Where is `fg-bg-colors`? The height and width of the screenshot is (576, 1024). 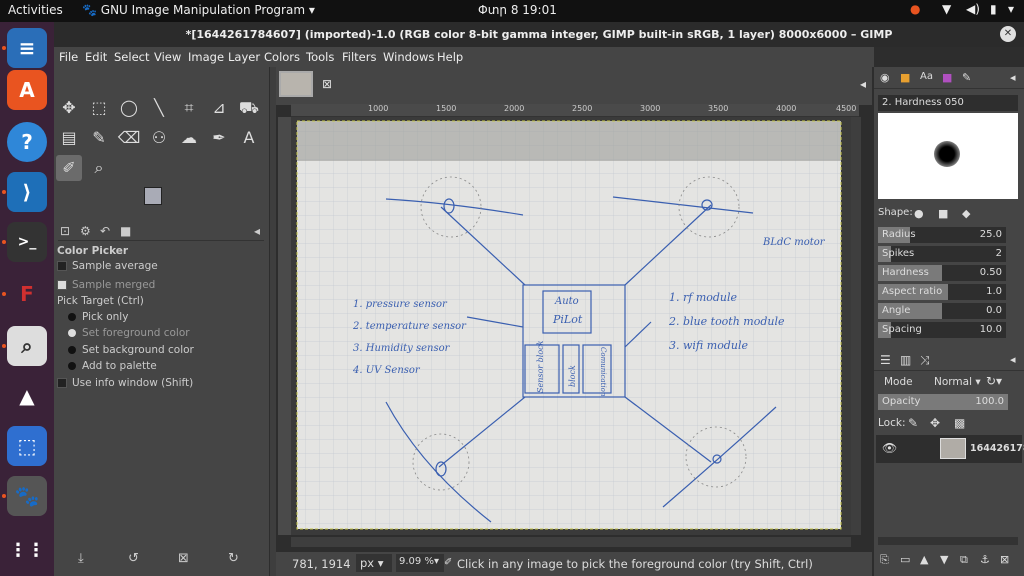 fg-bg-colors is located at coordinates (160, 202).